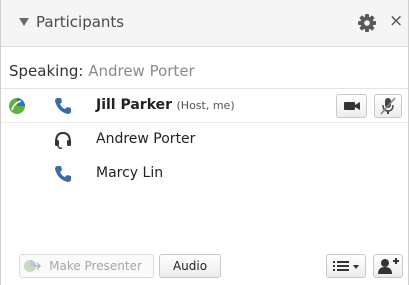 The width and height of the screenshot is (409, 285). Describe the element at coordinates (46, 71) in the screenshot. I see `speaking-label: Speaking:` at that location.